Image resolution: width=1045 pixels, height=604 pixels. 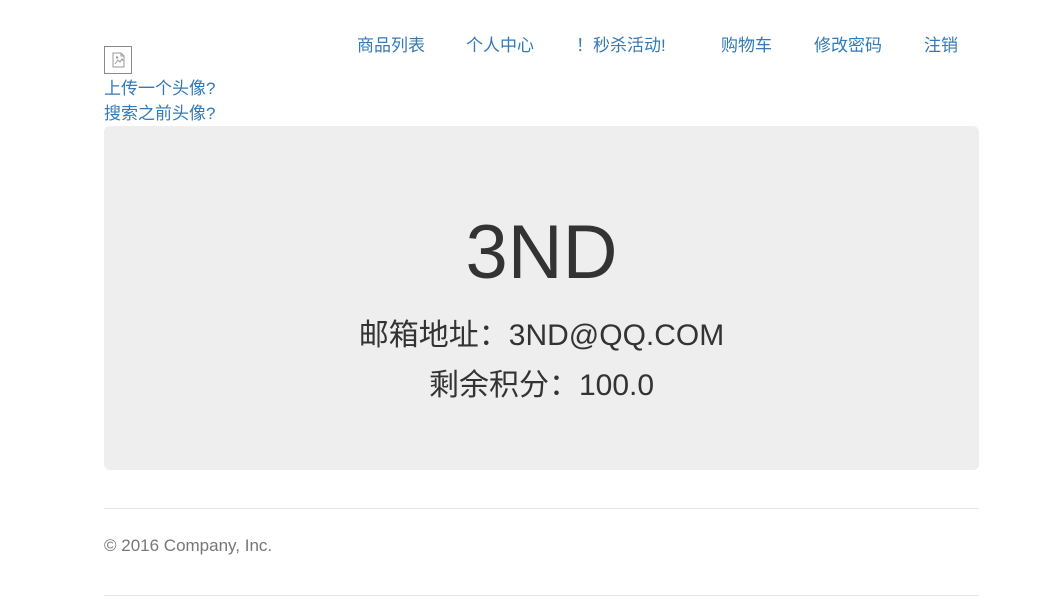 I want to click on upload-avatar-link: 上传一个头像?, so click(x=159, y=89).